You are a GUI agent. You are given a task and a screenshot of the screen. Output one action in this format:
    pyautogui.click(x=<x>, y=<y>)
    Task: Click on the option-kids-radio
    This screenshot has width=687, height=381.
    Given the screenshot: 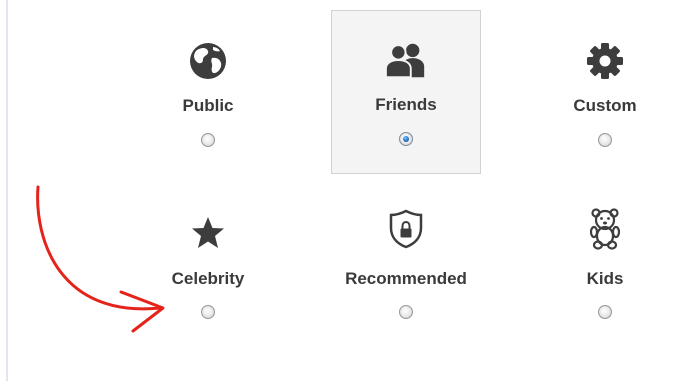 What is the action you would take?
    pyautogui.click(x=605, y=312)
    